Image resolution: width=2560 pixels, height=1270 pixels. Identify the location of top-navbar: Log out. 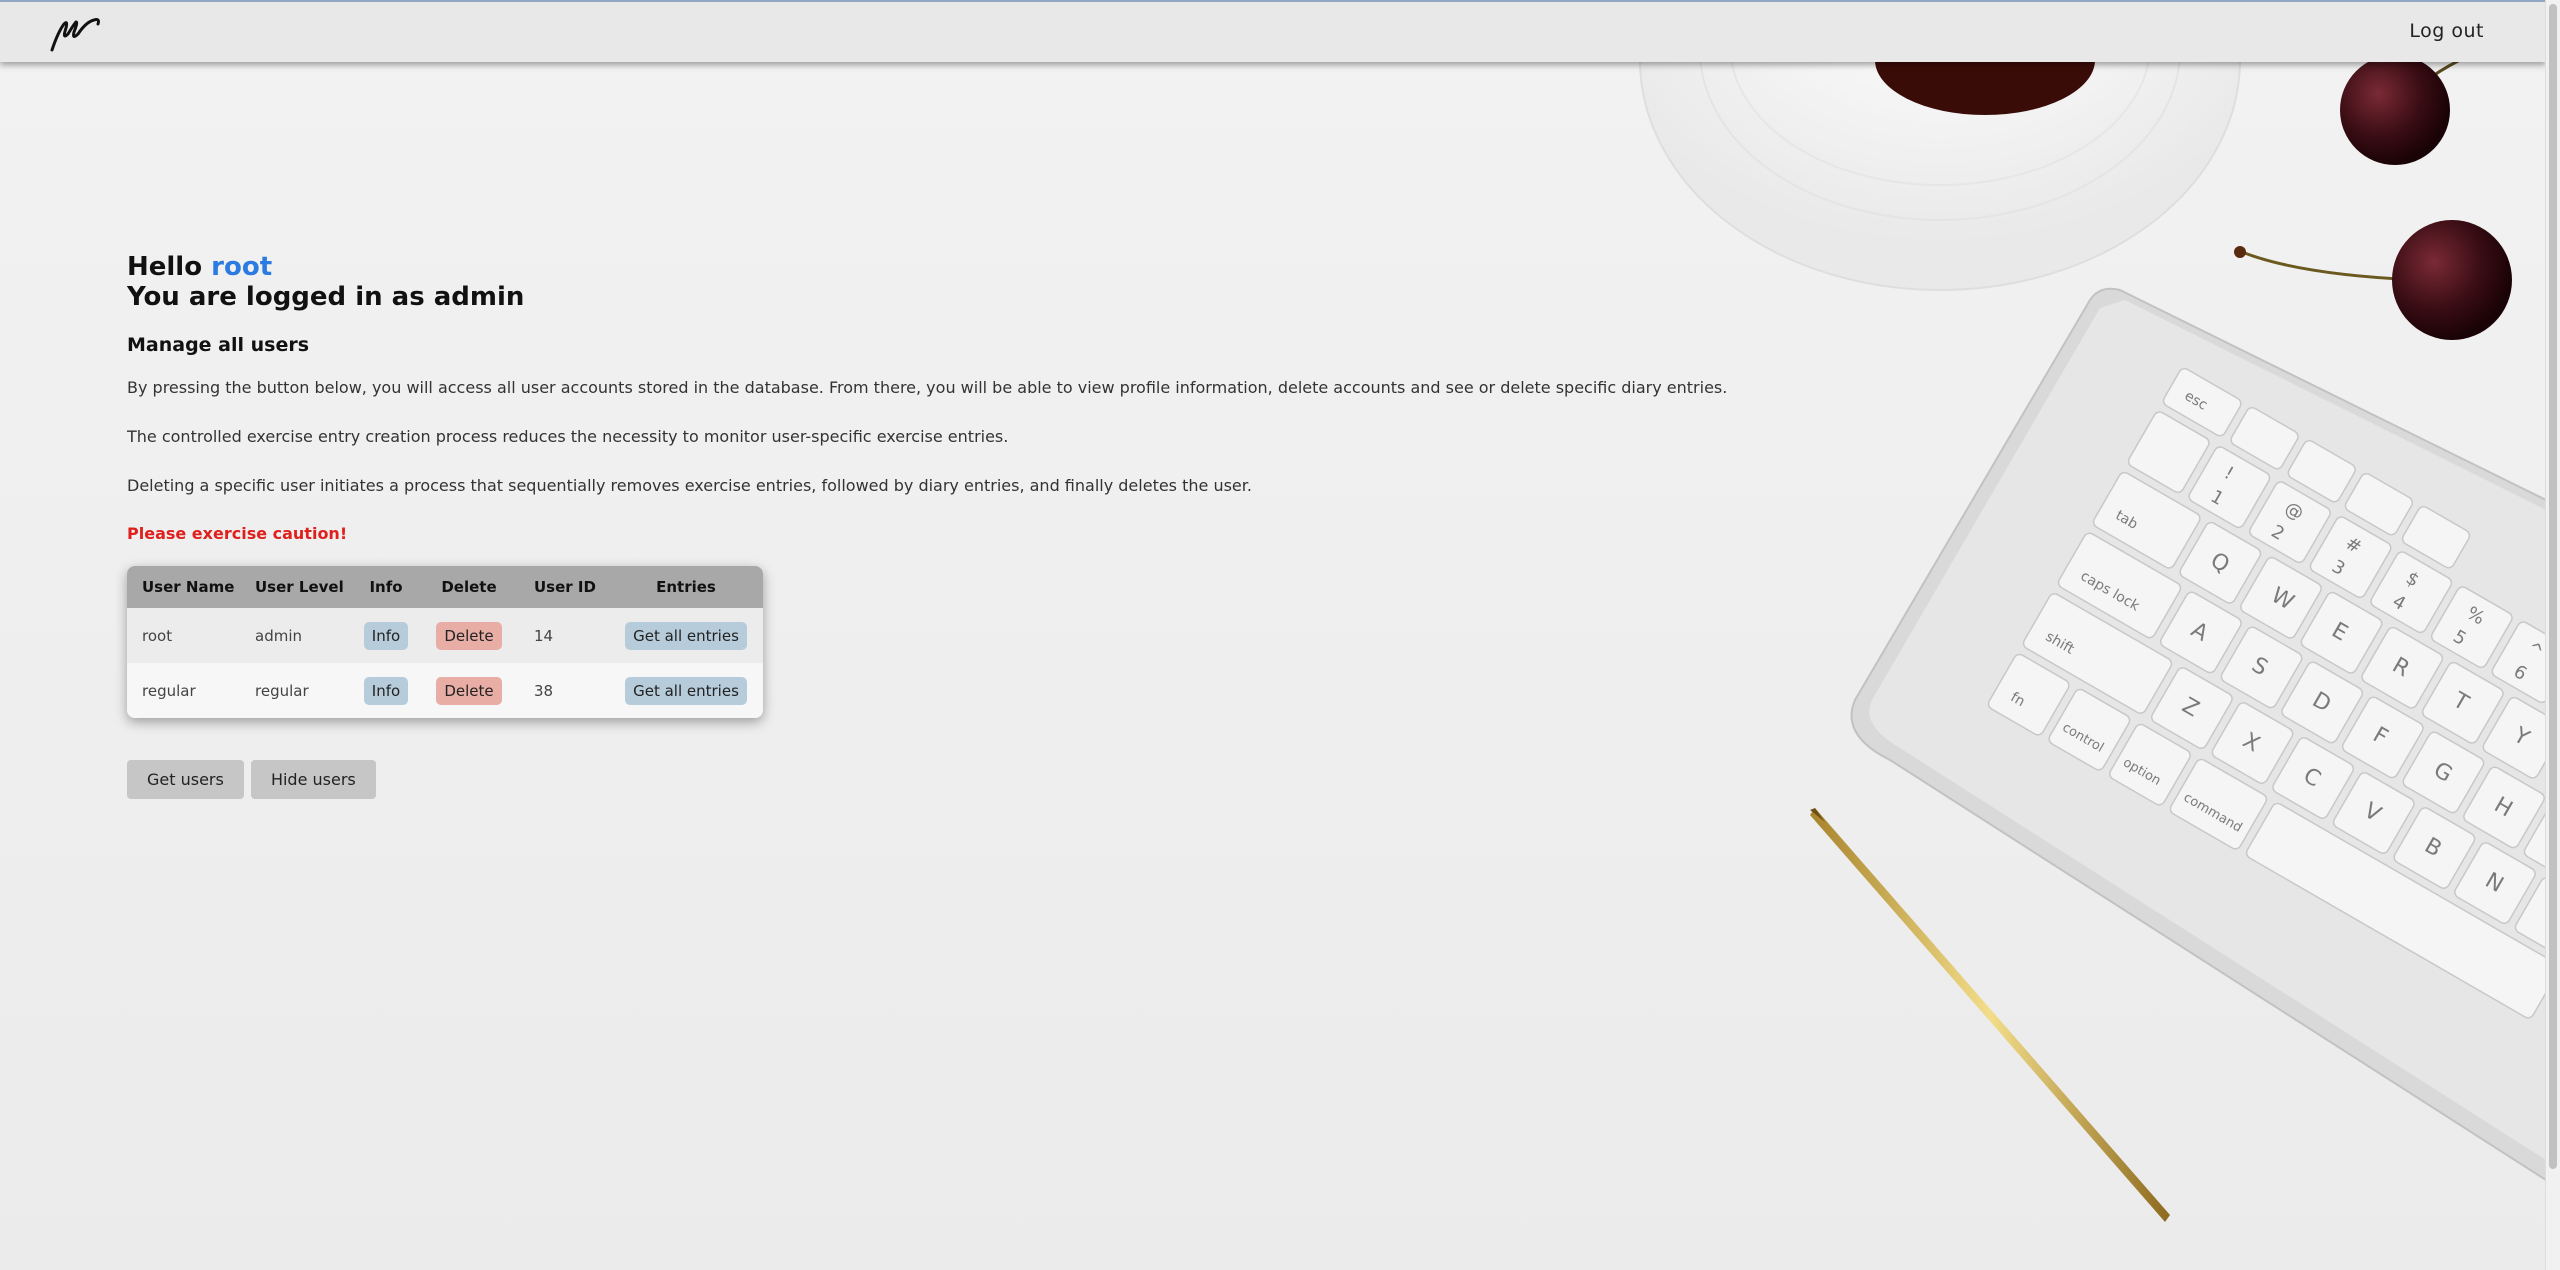
(1273, 31).